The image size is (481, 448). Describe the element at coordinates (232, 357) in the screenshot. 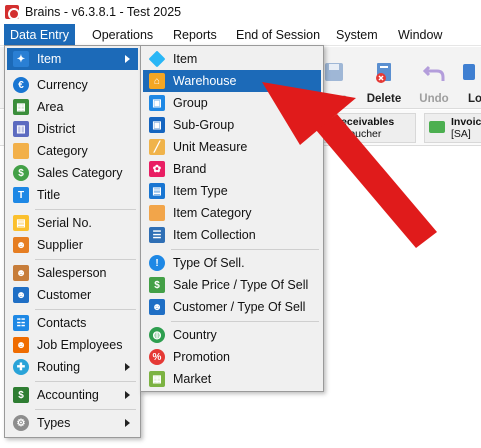

I see `submenu-item-promotion: % Promotion` at that location.